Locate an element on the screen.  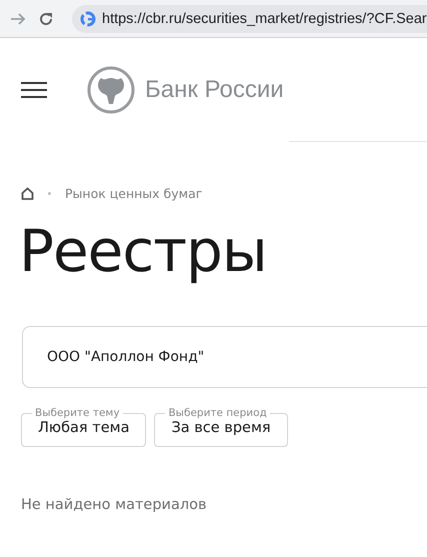
breadcrumb-link: Рынок ценных бумаг is located at coordinates (133, 193).